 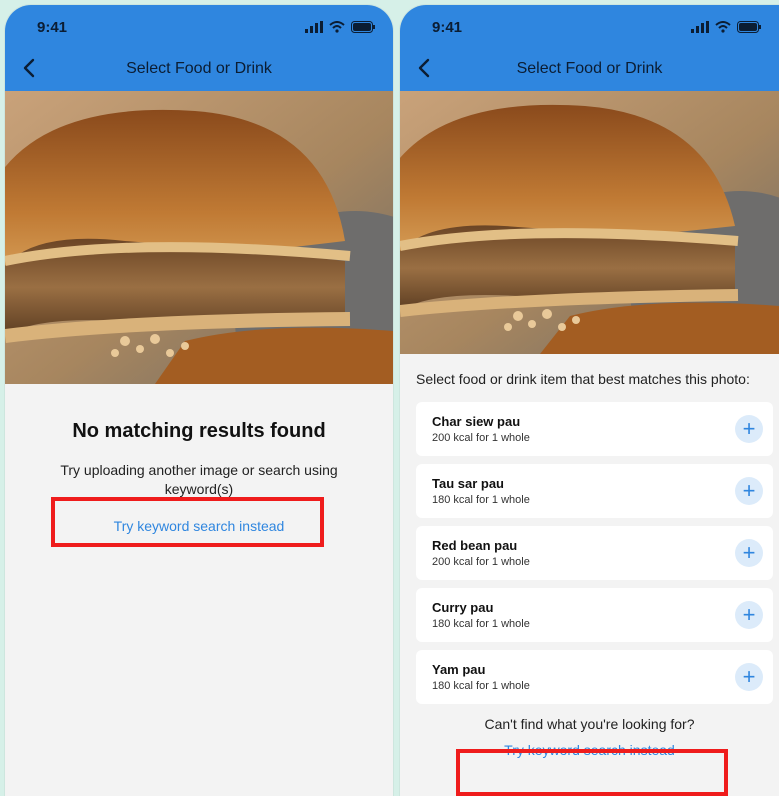 I want to click on food-item: Red bean pau 200 kcal for 1 whole +, so click(x=594, y=553).